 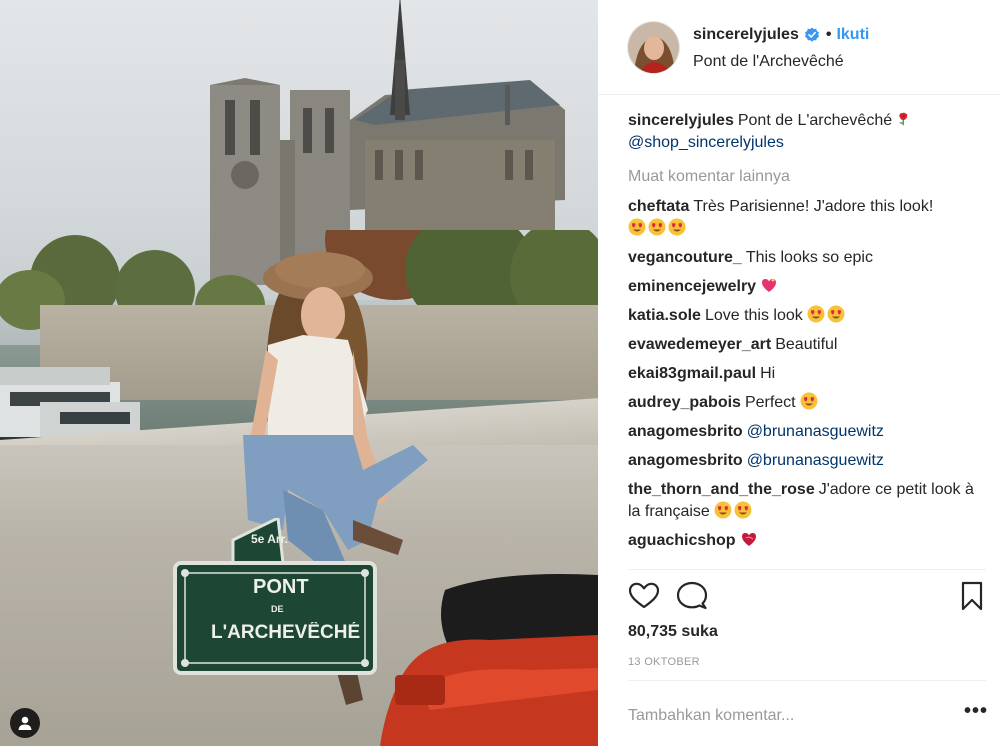 What do you see at coordinates (770, 402) in the screenshot?
I see `comment-text: Perfect` at bounding box center [770, 402].